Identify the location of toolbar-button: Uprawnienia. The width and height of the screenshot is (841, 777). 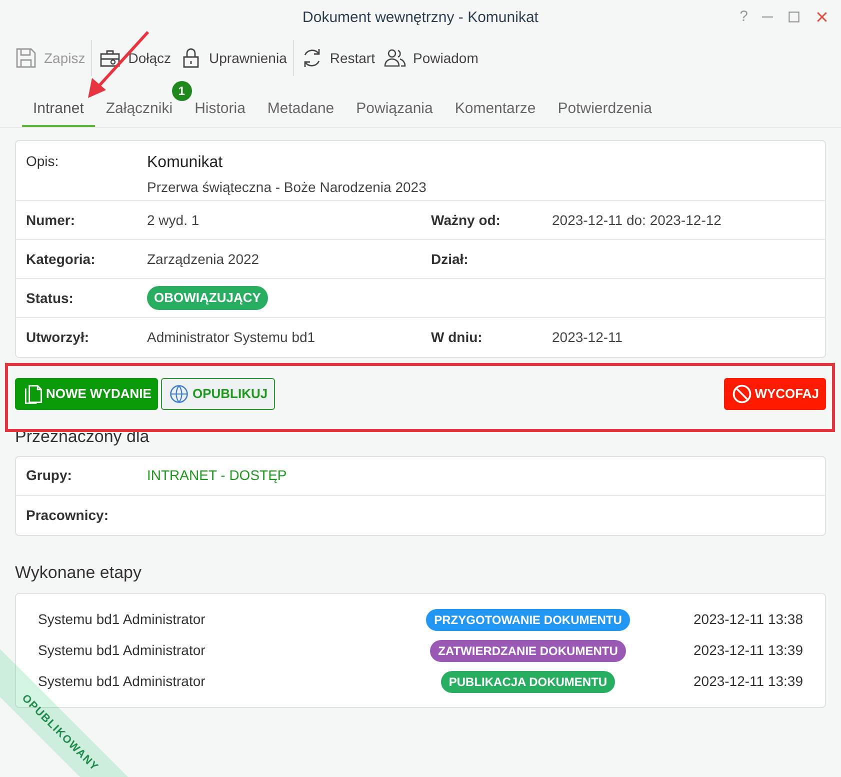
(233, 58).